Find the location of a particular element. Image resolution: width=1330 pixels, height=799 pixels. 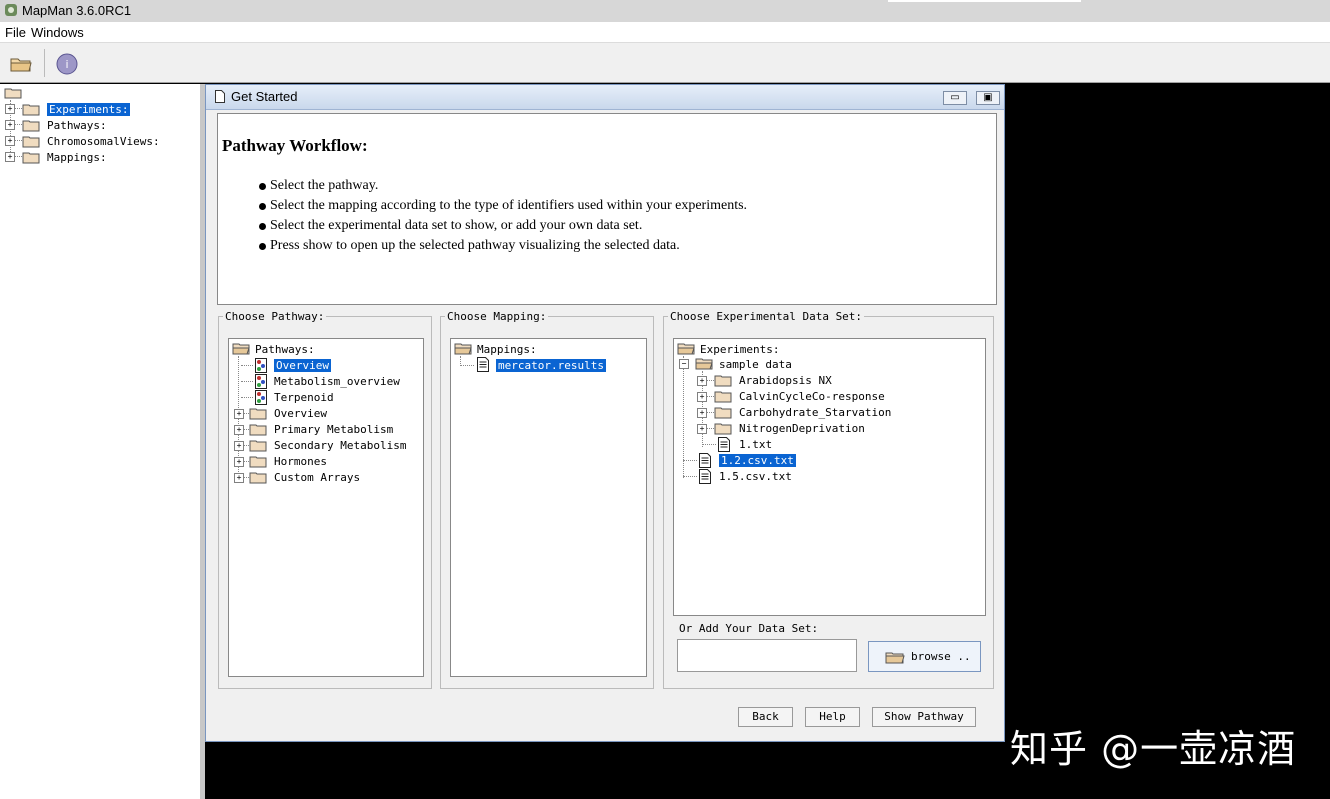

mapping-tree: Mappings: mercator.results is located at coordinates (548, 507).